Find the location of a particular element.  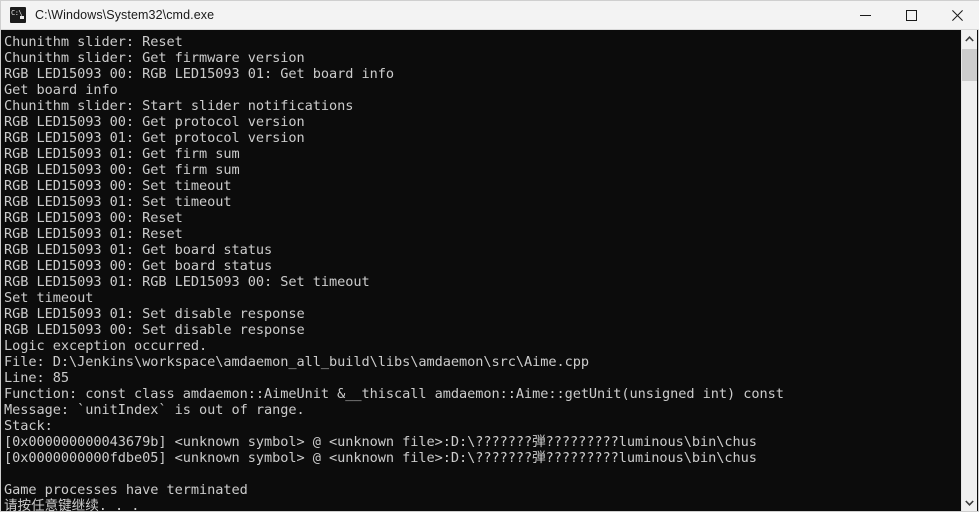

maximize-button is located at coordinates (911, 15).